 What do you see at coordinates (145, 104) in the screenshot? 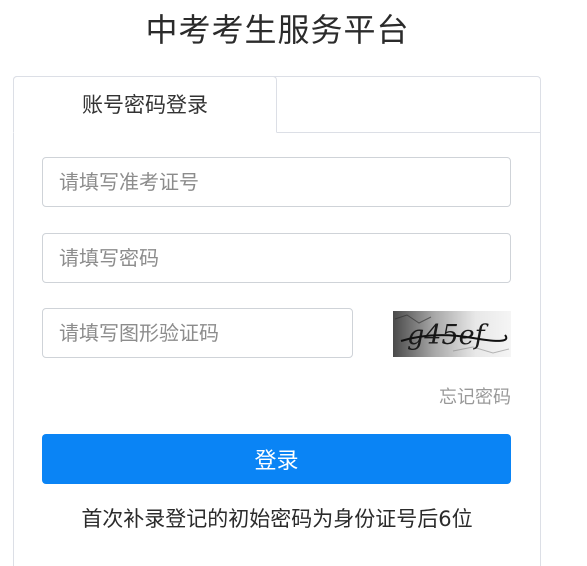
I see `tab-account-password-login: 账号密码登录` at bounding box center [145, 104].